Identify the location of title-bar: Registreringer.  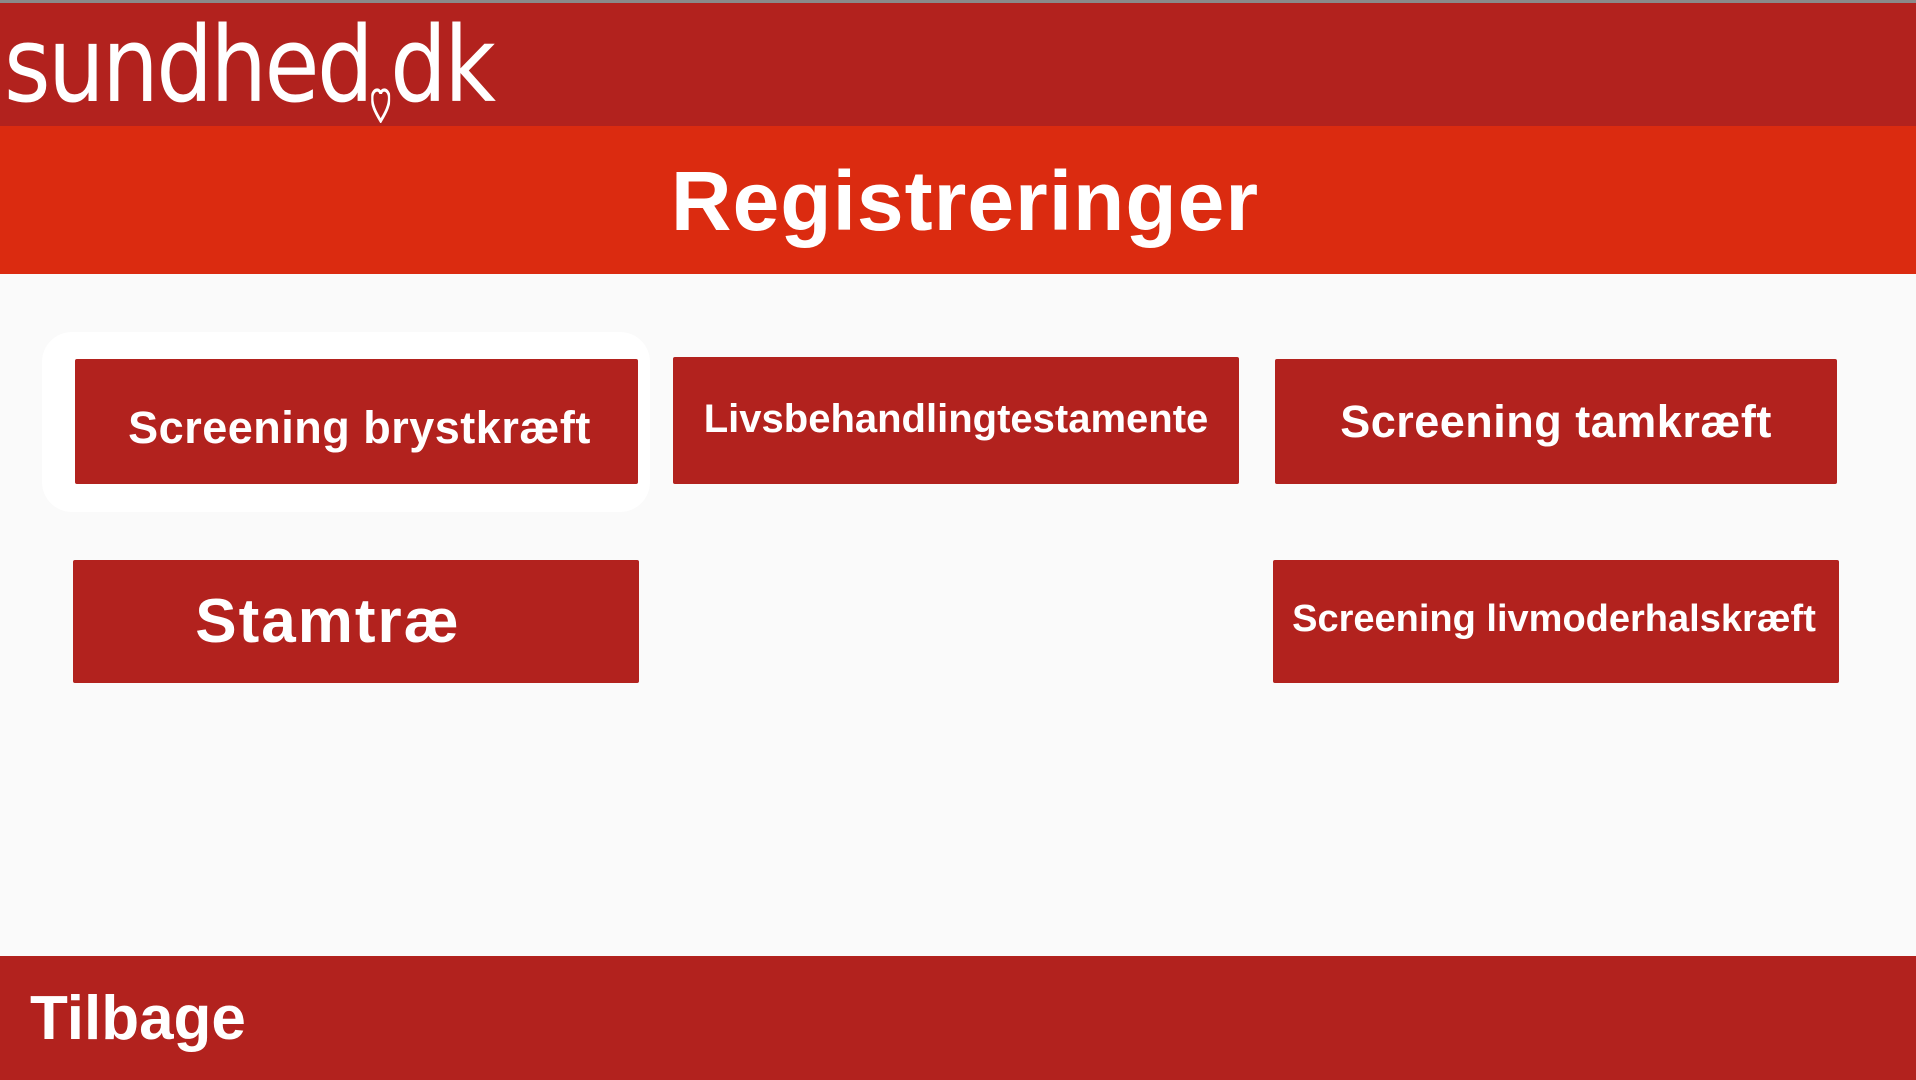
(958, 200).